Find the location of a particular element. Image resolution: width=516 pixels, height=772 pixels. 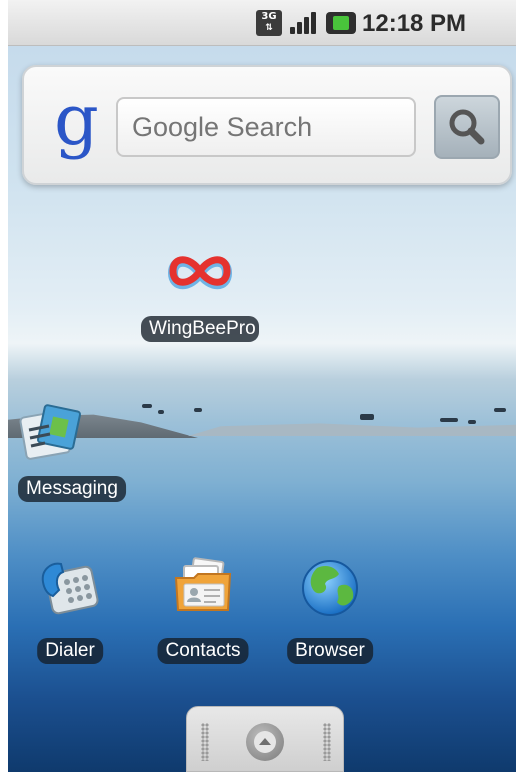

app-messaging: Messaging is located at coordinates (72, 450).